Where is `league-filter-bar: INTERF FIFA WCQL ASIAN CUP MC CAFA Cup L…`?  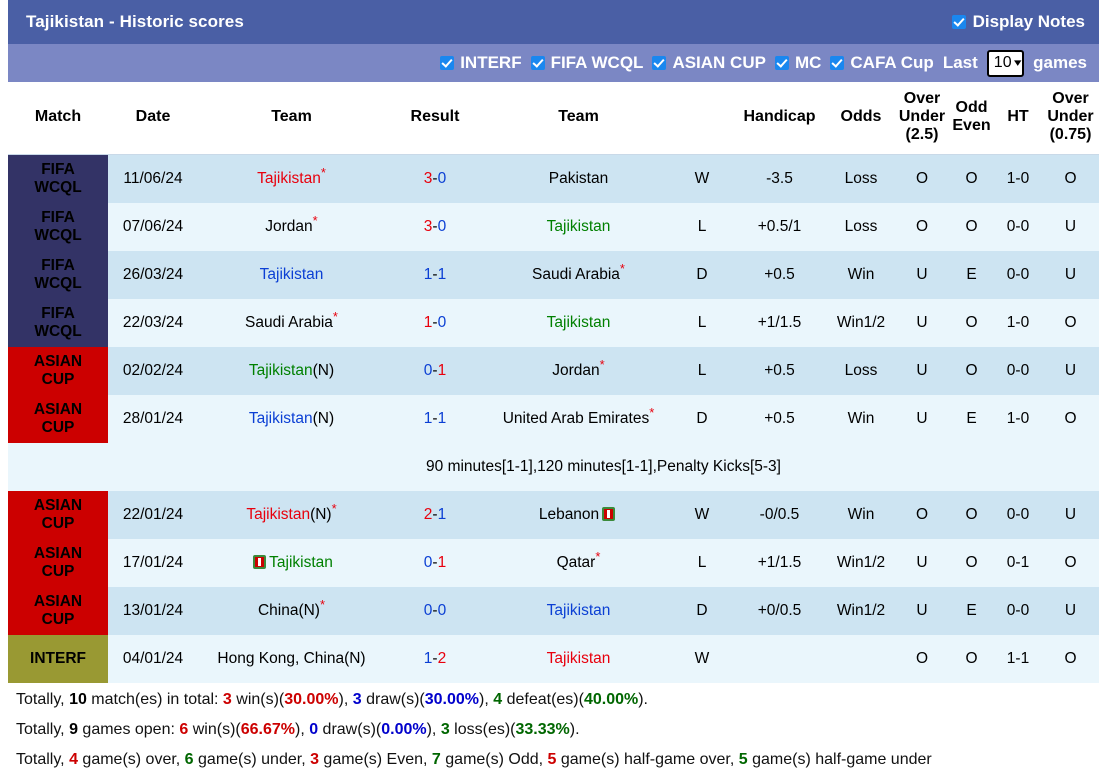
league-filter-bar: INTERF FIFA WCQL ASIAN CUP MC CAFA Cup L… is located at coordinates (549, 63).